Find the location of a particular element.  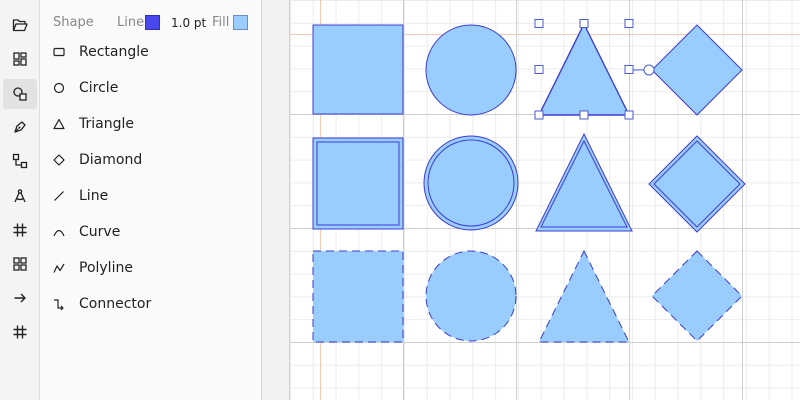

shape-item-line: Line is located at coordinates (153, 196).